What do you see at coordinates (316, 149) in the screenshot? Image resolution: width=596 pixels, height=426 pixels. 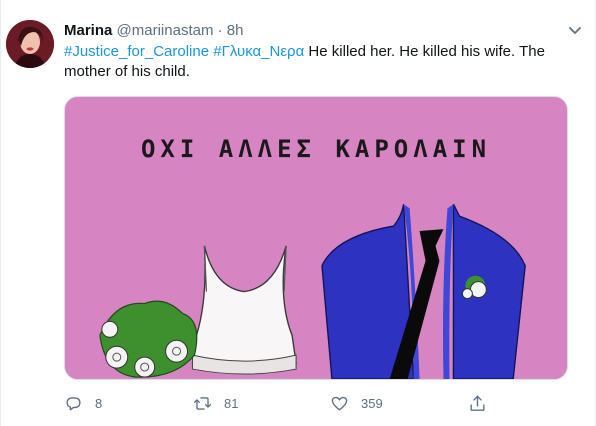 I see `image-caption: ΟΧΙ ΑΛΛΕΣ ΚΑΡΟΛΑΙΝ` at bounding box center [316, 149].